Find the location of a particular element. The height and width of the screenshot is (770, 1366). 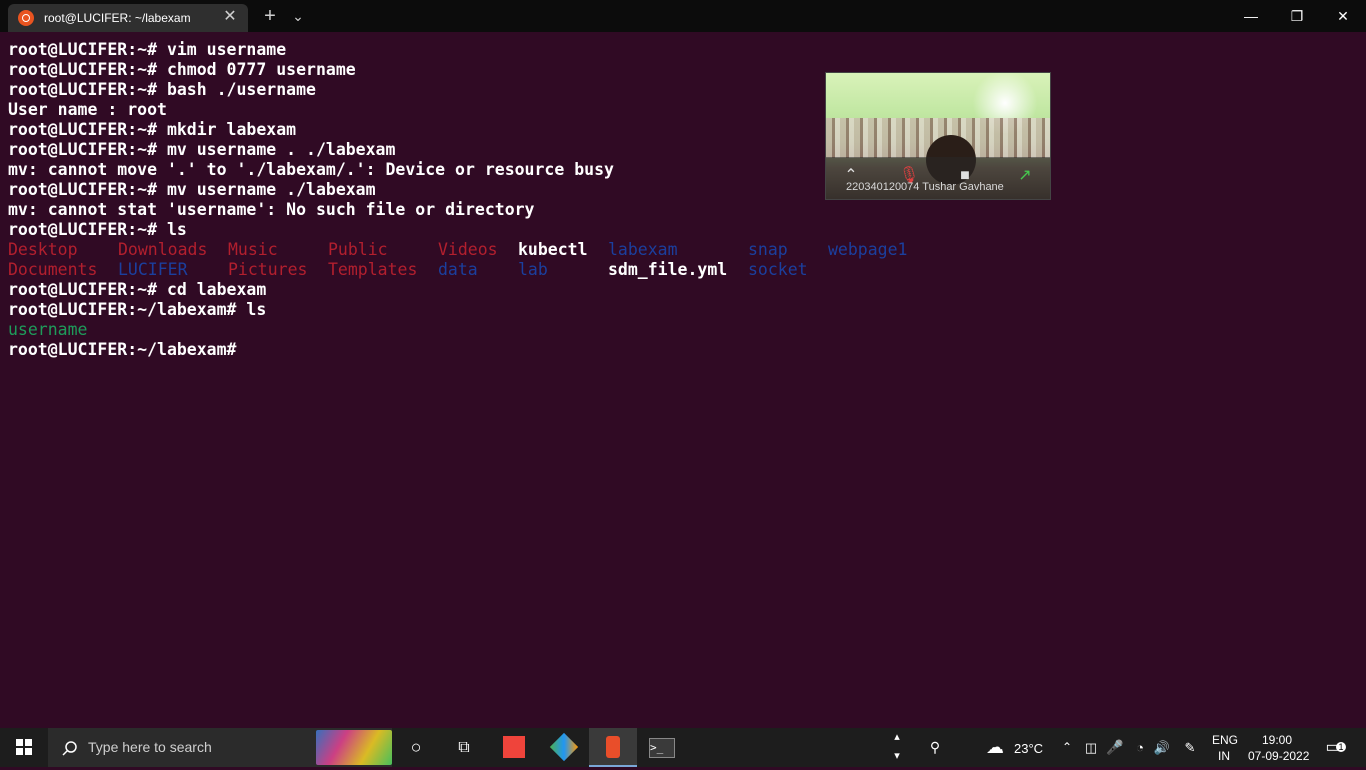

network-icon: ◔ is located at coordinates (1140, 747).